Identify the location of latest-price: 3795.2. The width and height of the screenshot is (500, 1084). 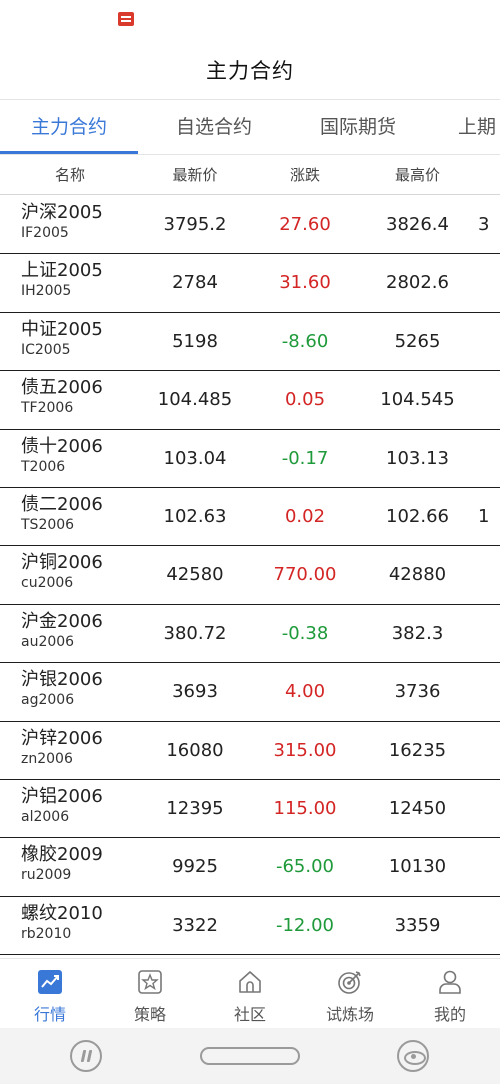
(195, 224).